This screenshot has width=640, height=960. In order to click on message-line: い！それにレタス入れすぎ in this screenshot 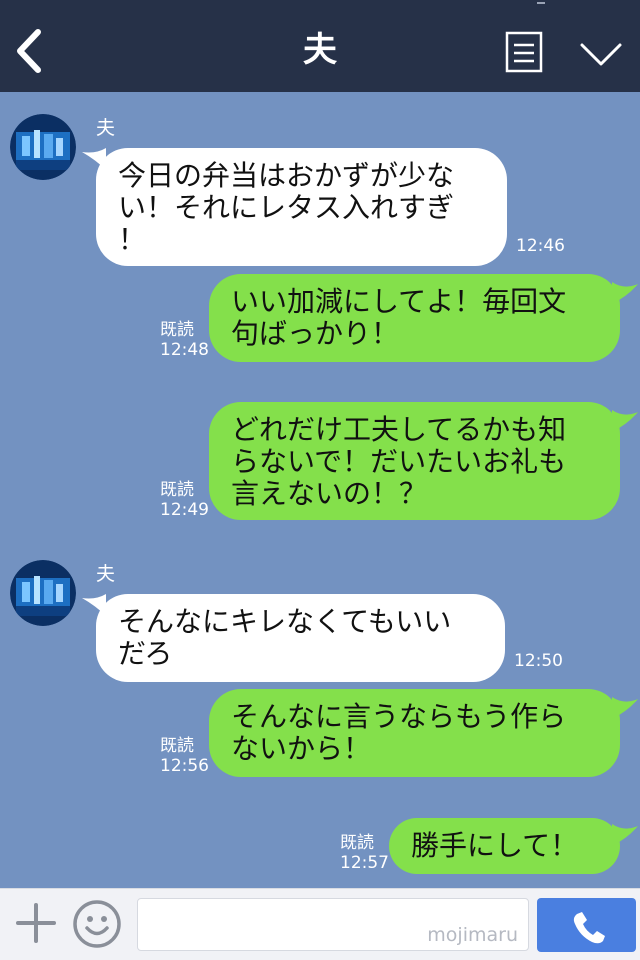, I will do `click(286, 207)`.